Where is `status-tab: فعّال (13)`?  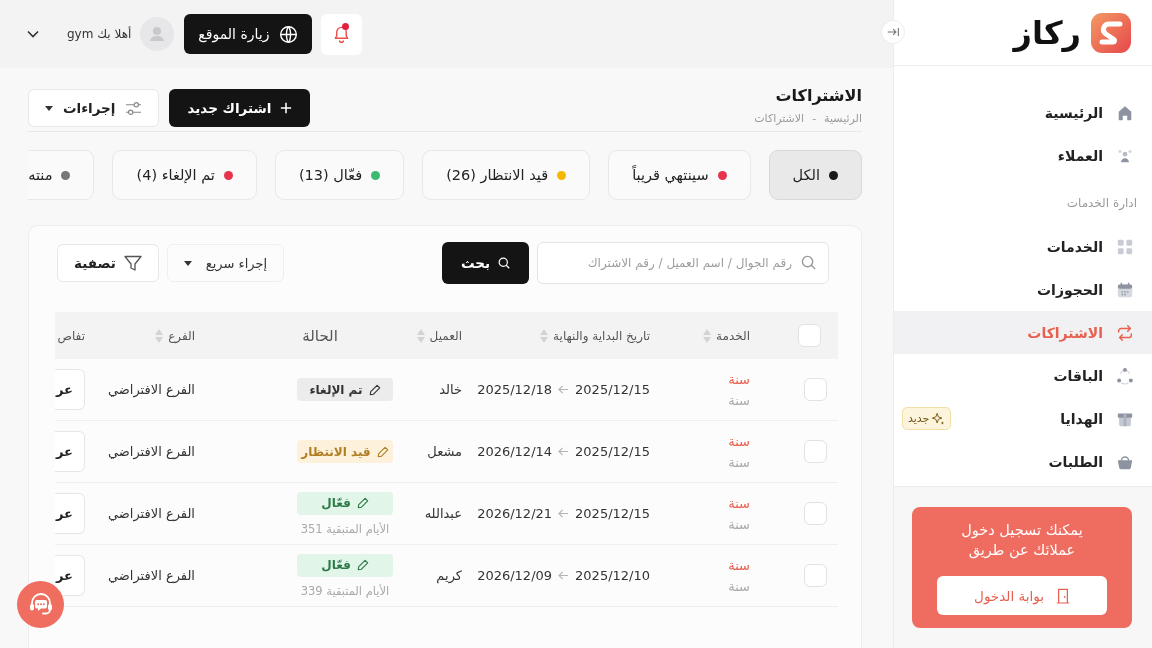 status-tab: فعّال (13) is located at coordinates (339, 175).